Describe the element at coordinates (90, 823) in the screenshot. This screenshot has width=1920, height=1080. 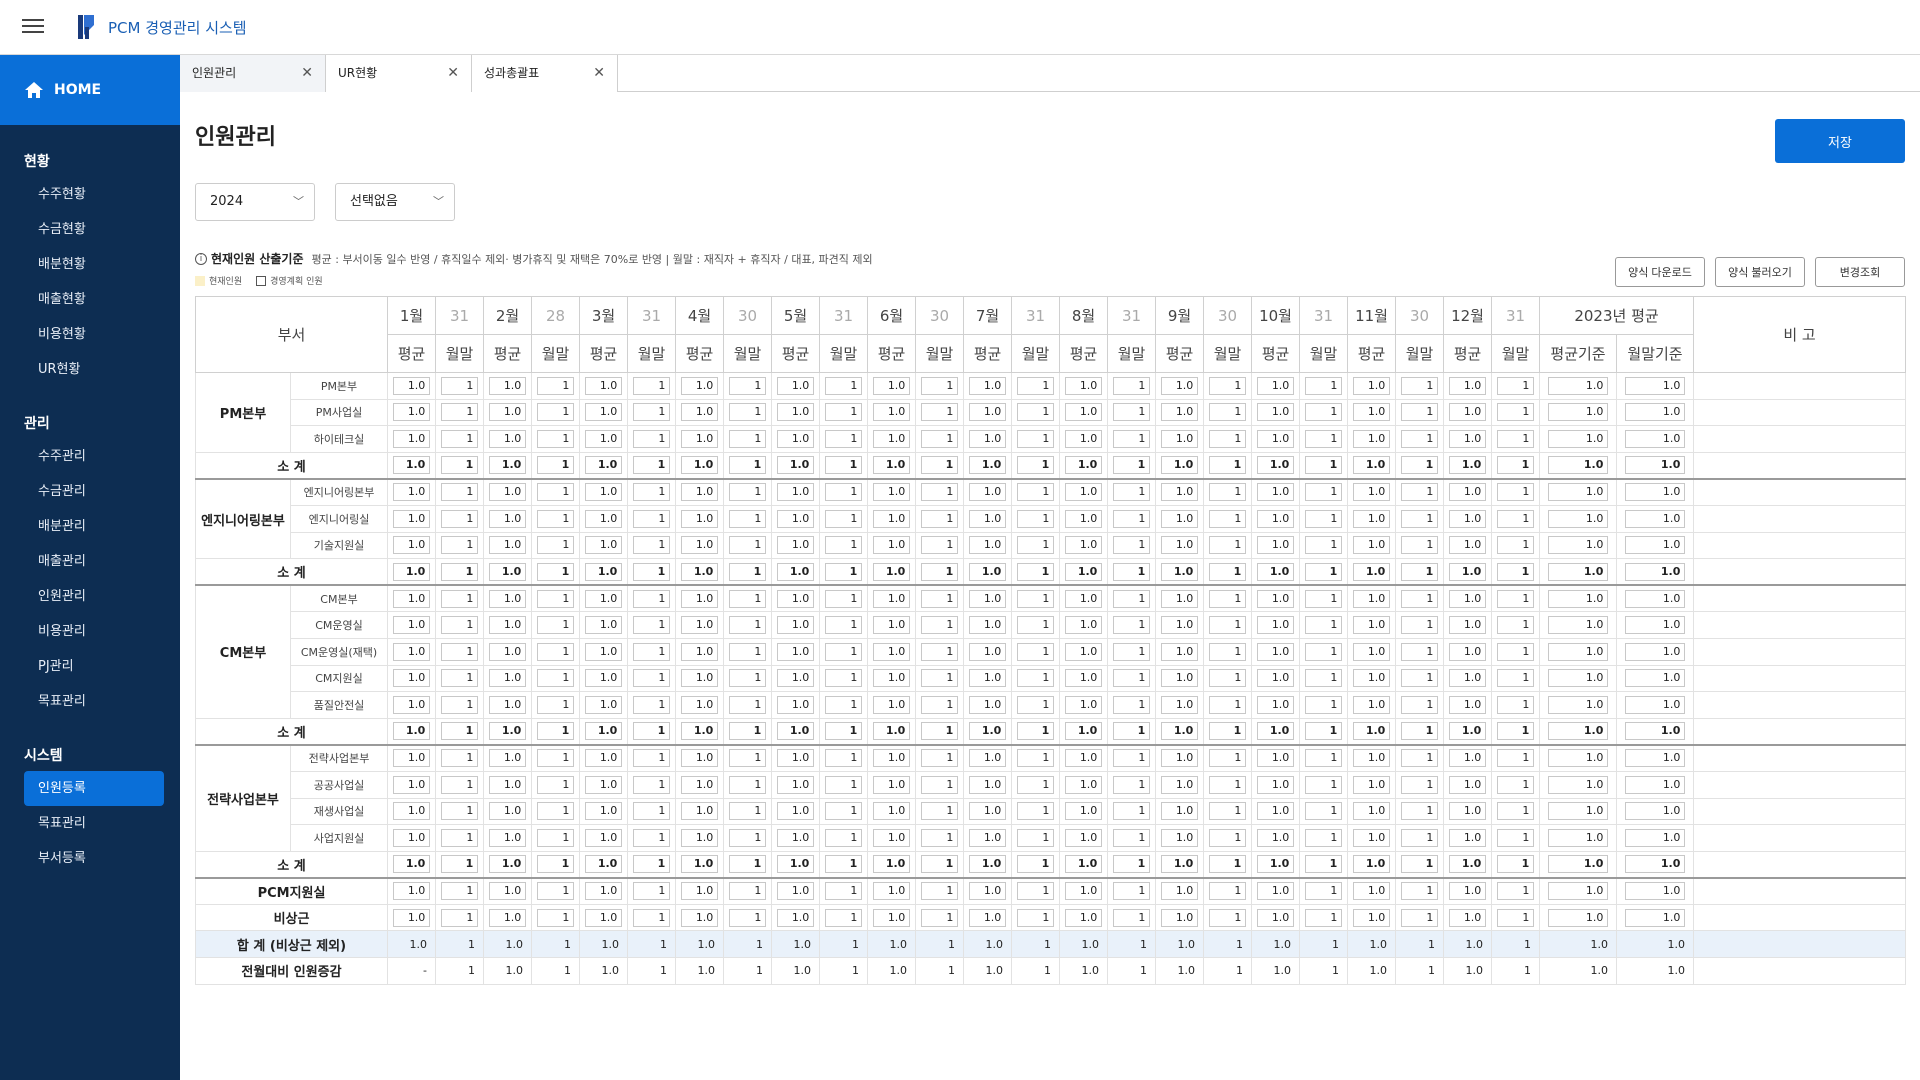
I see `sidebar-item: 목표관리` at that location.